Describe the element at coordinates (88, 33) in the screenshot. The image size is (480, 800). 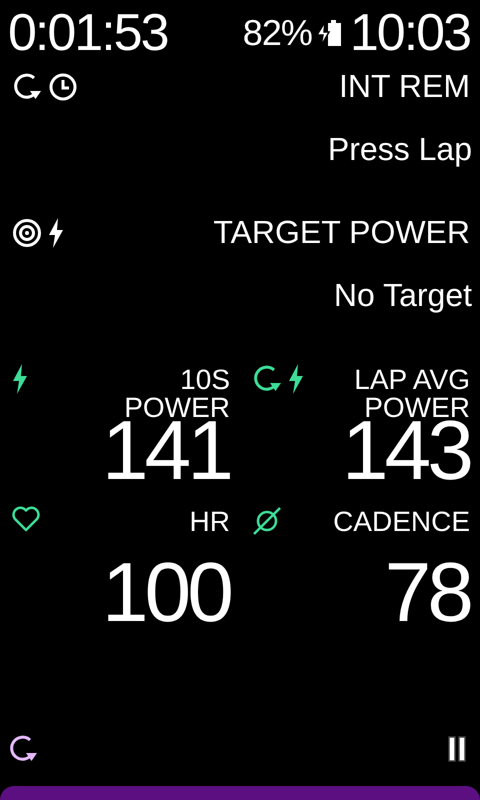
I see `elapsed-timer: 0:01:53` at that location.